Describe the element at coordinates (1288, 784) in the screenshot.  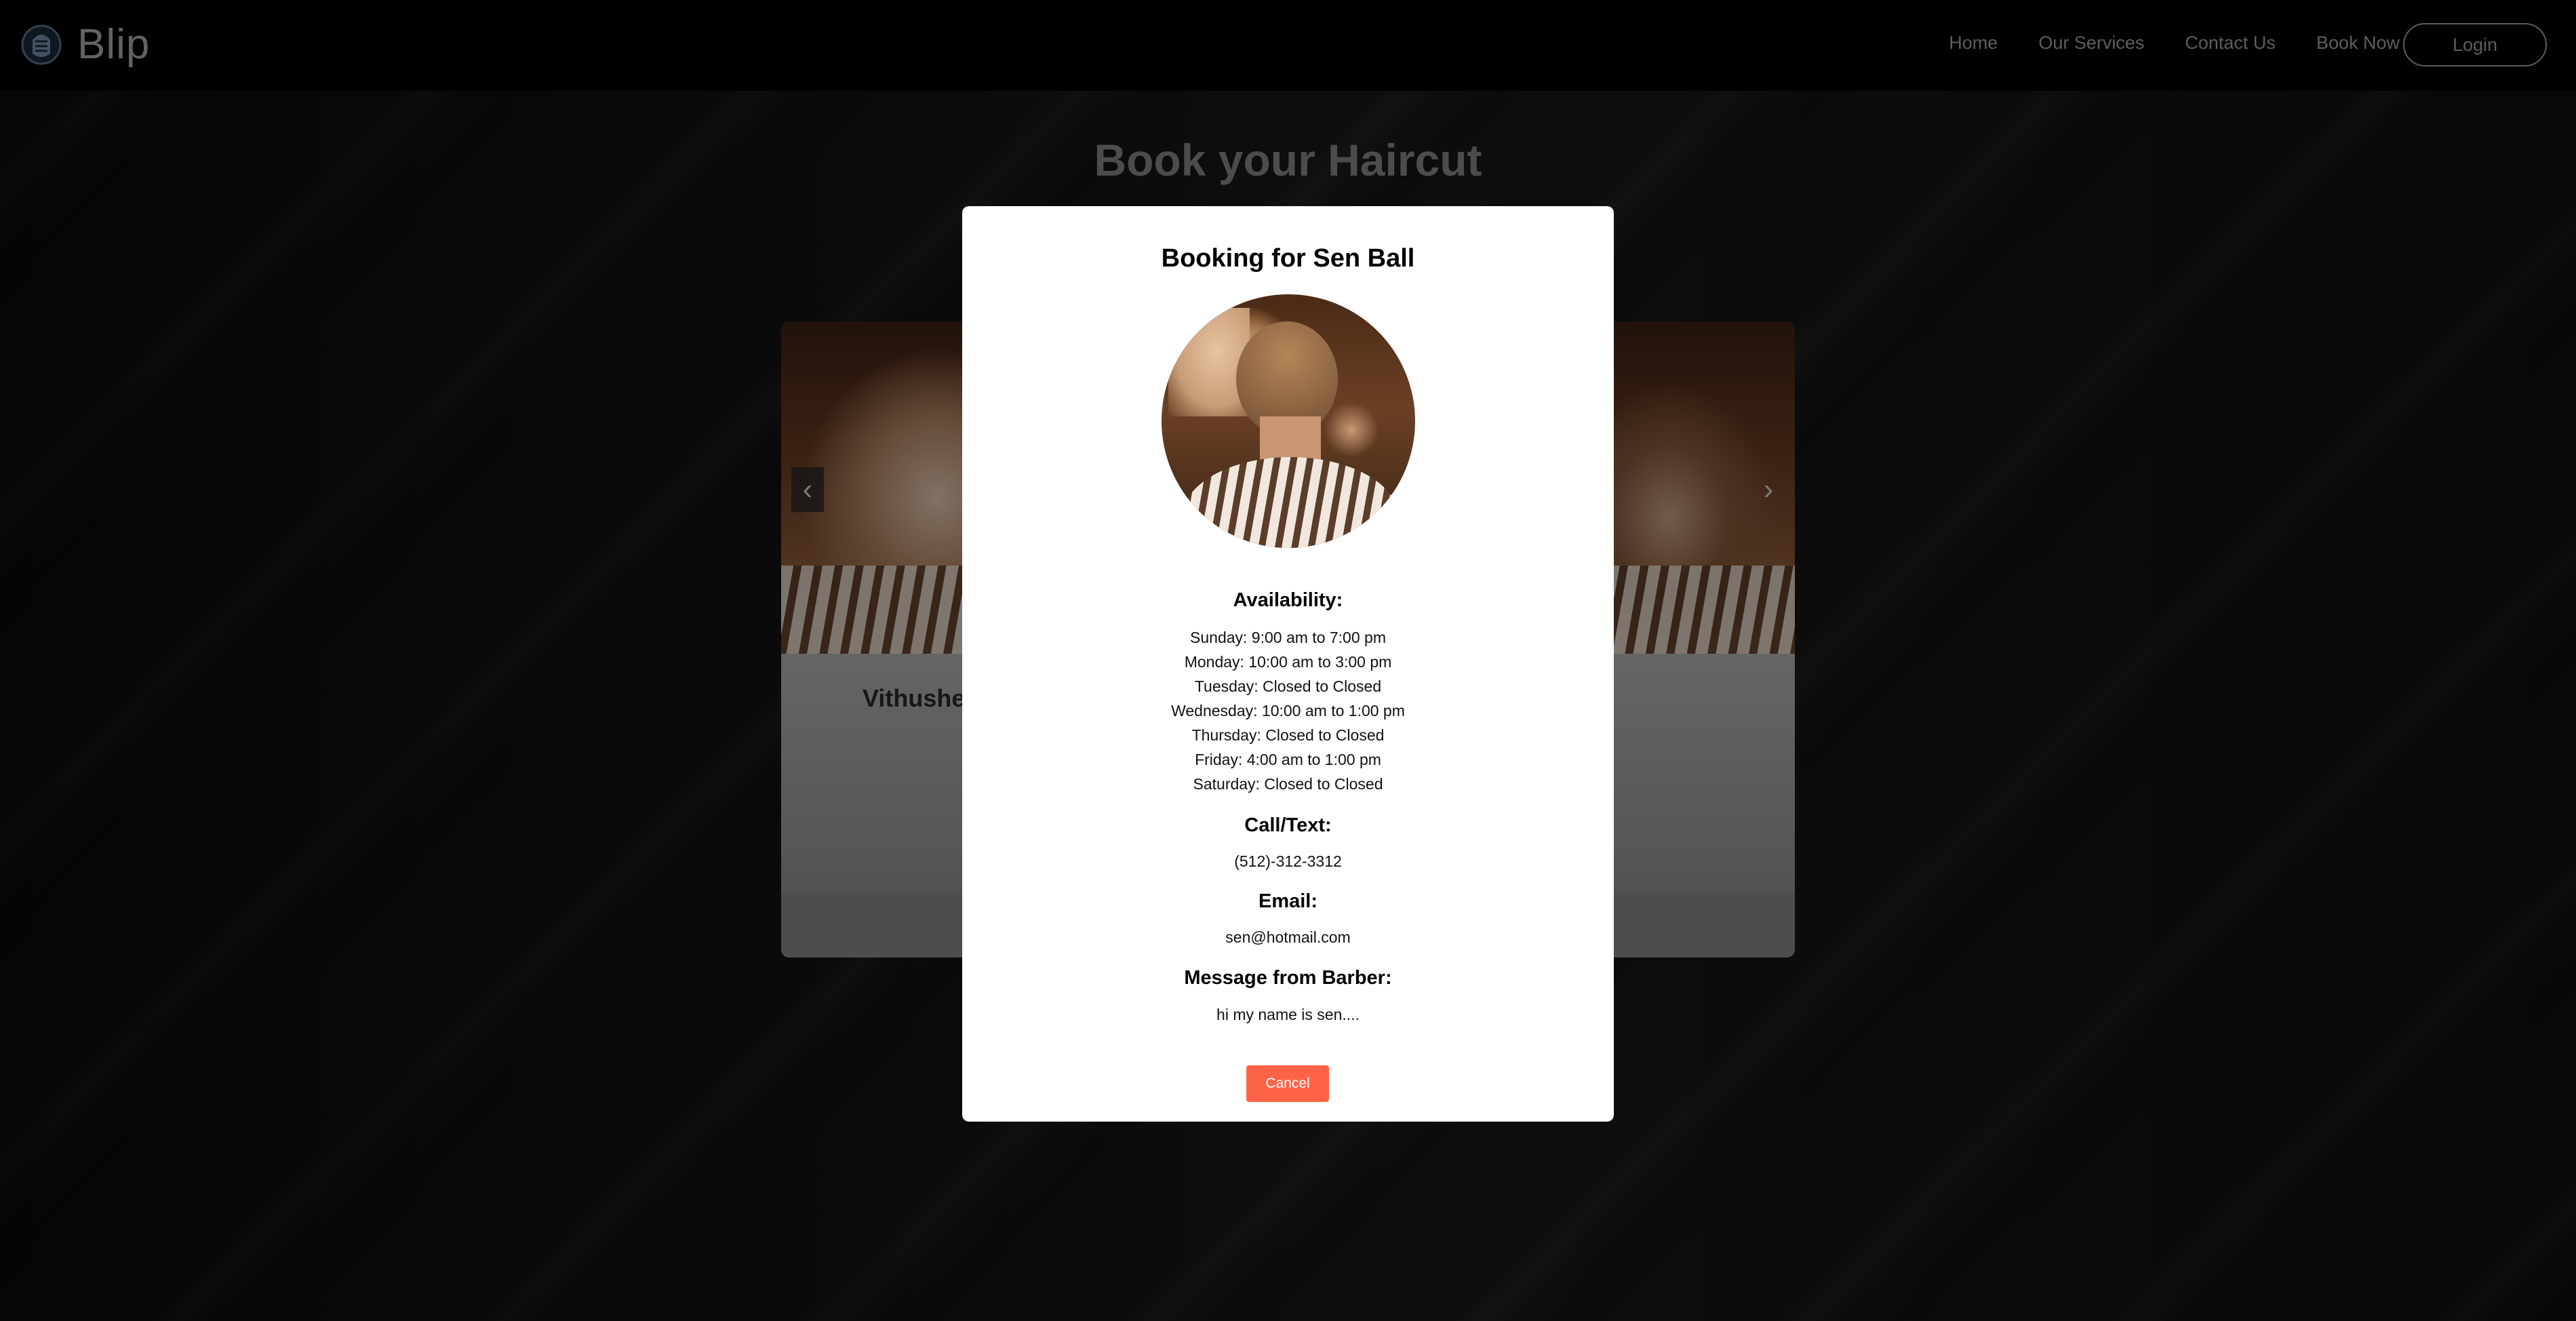
I see `availability-saturday: Saturday: Closed to Closed` at that location.